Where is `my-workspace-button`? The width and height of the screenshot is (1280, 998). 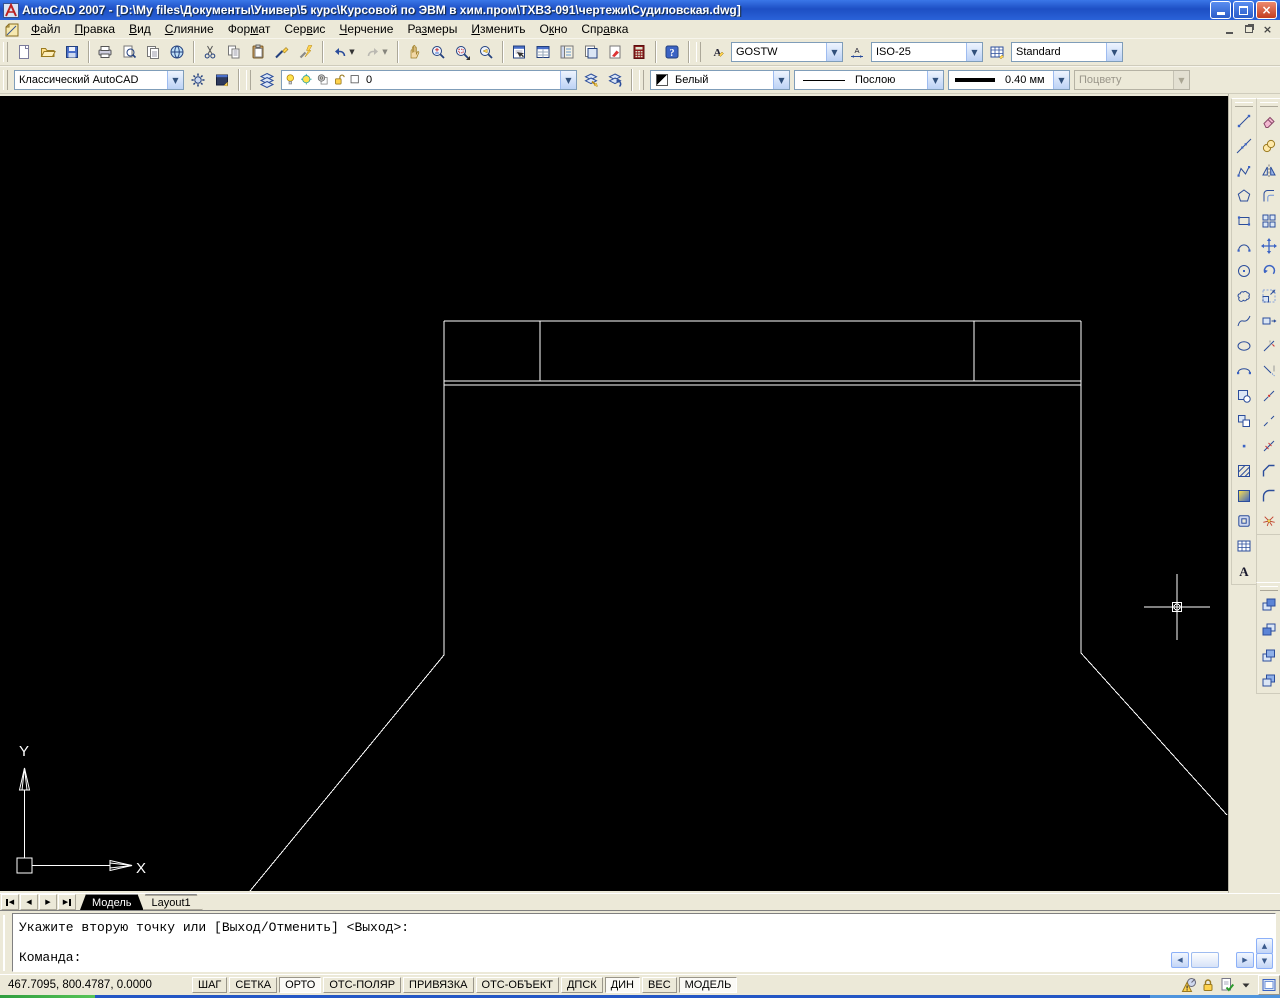 my-workspace-button is located at coordinates (222, 80).